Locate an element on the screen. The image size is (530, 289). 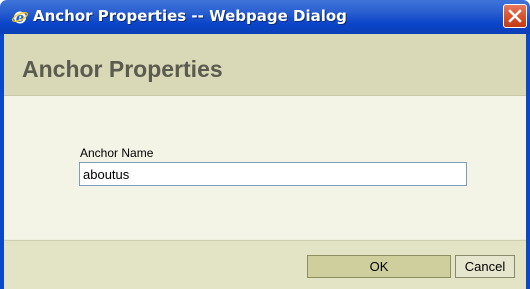
close-button is located at coordinates (515, 16).